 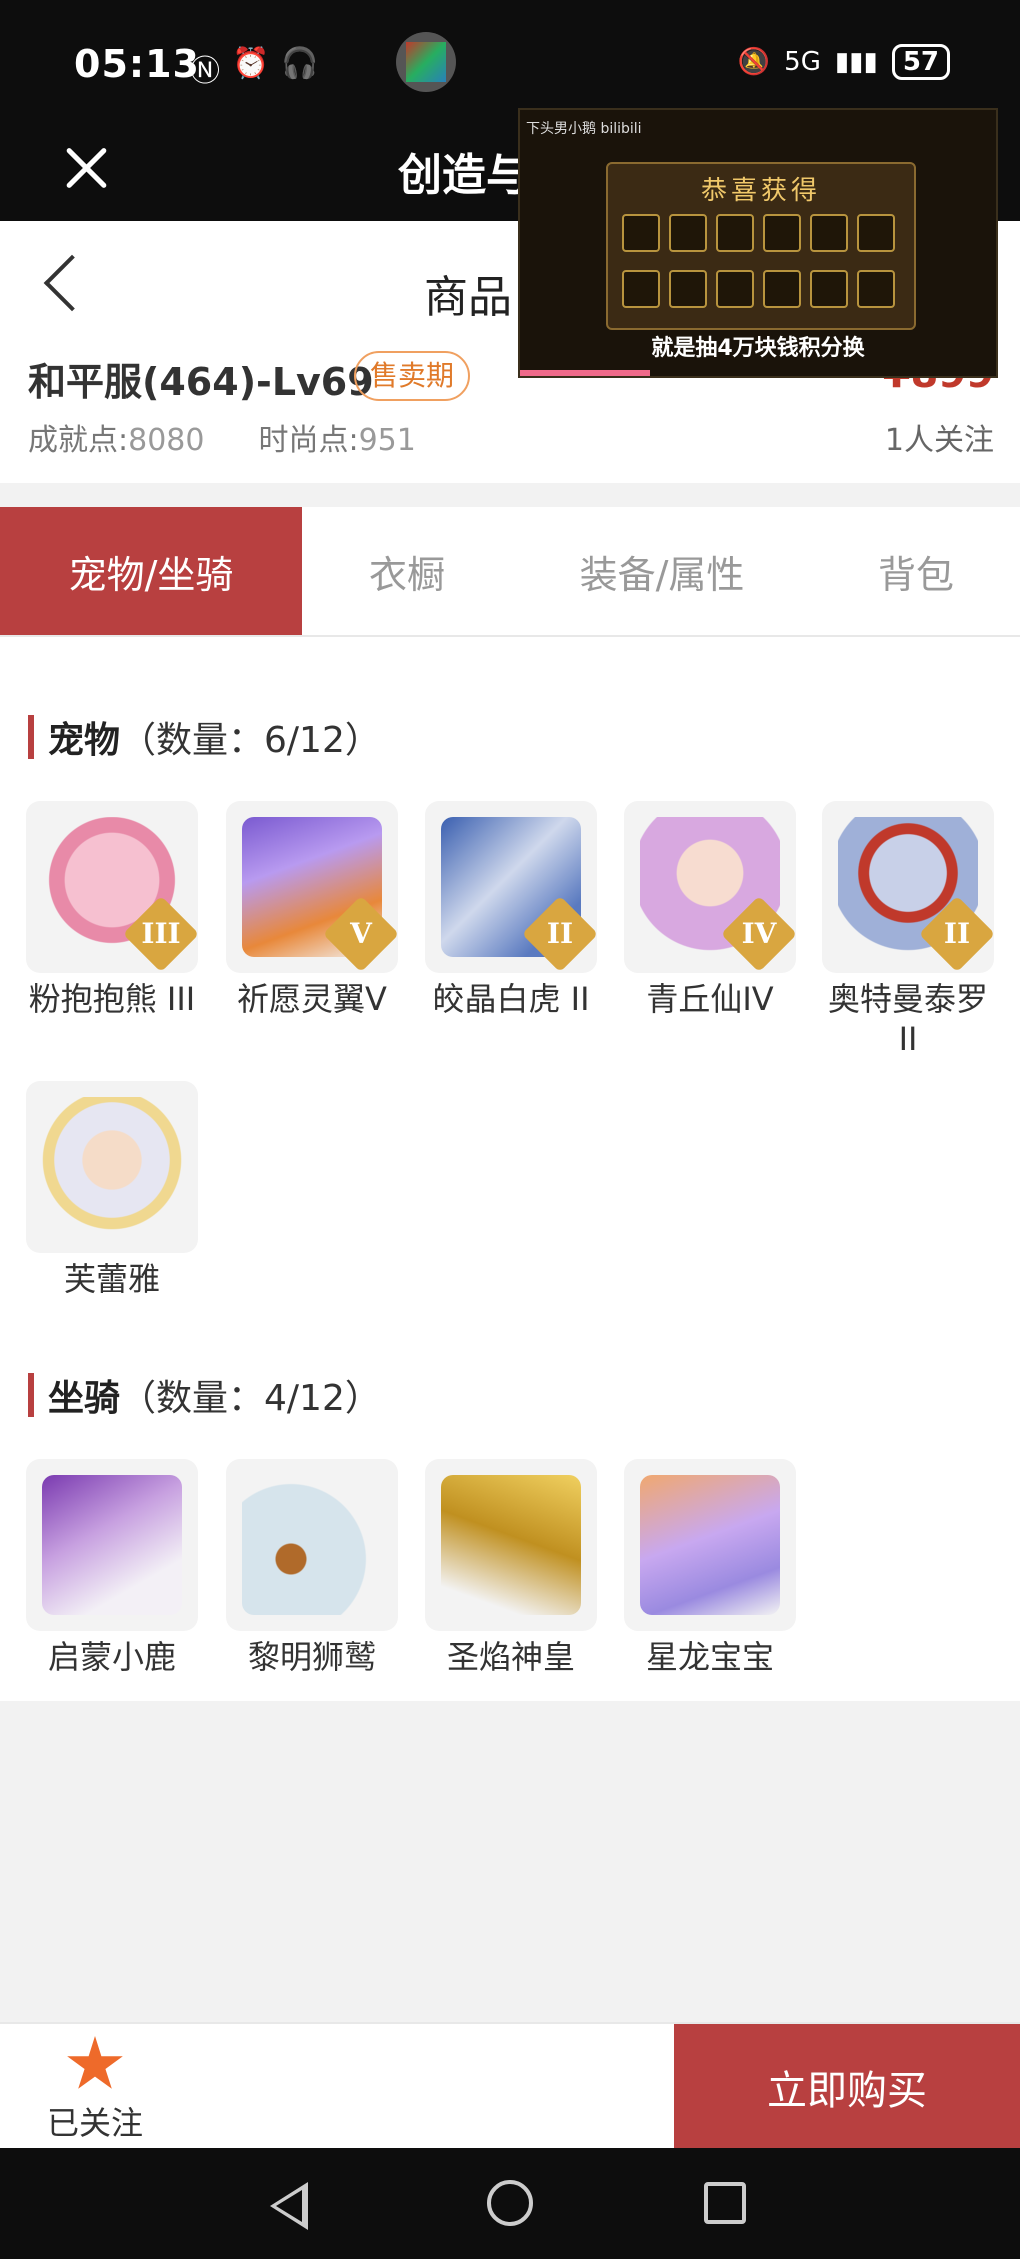 I want to click on mount-card: 星龙宝宝, so click(x=710, y=1568).